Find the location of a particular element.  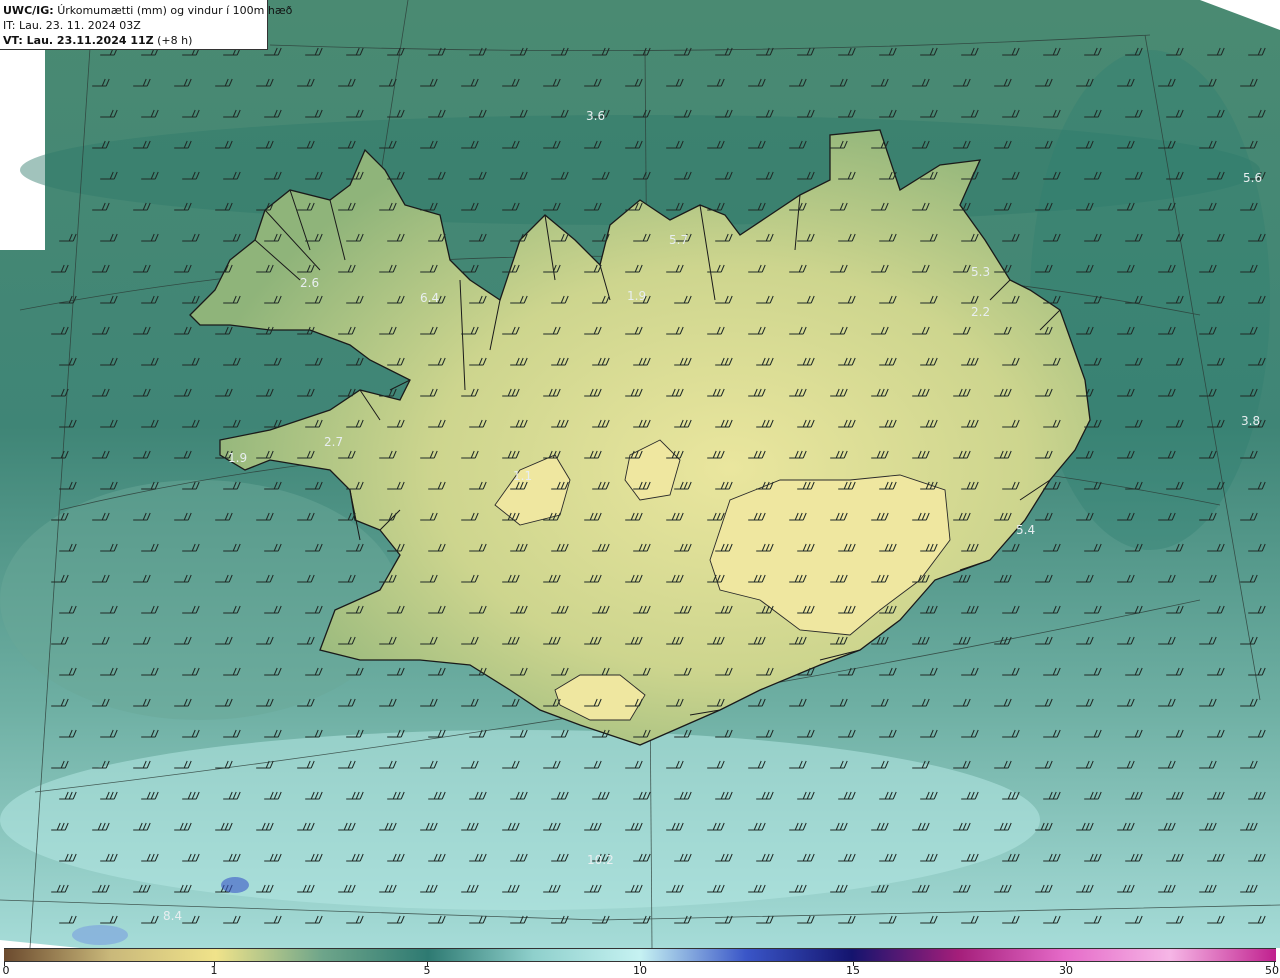

value-label: 2.2 is located at coordinates (980, 312).